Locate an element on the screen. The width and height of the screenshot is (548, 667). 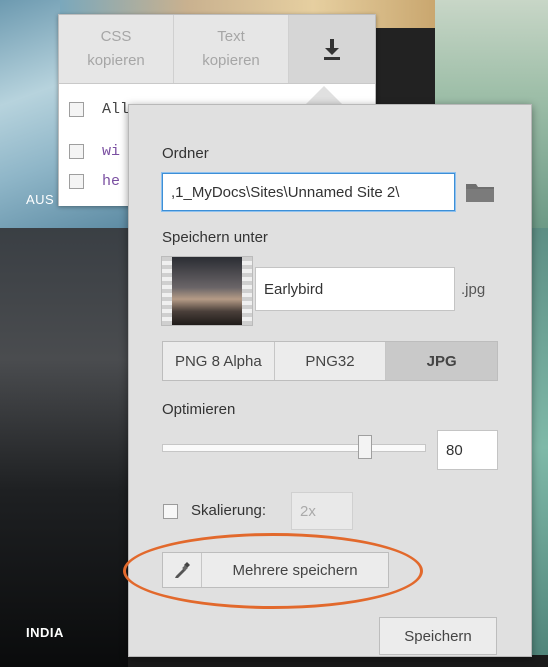
filename-input: Earlybird is located at coordinates (355, 289).